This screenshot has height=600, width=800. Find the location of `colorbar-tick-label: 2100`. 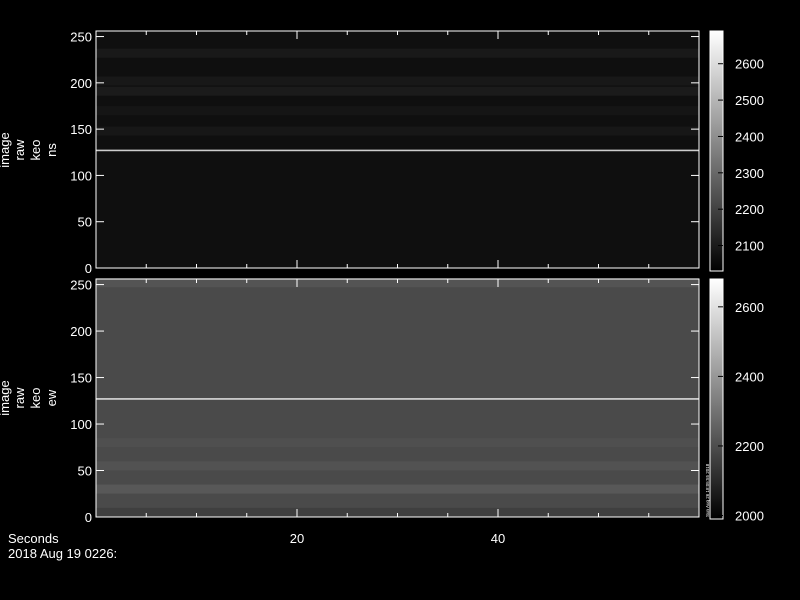

colorbar-tick-label: 2100 is located at coordinates (749, 246).